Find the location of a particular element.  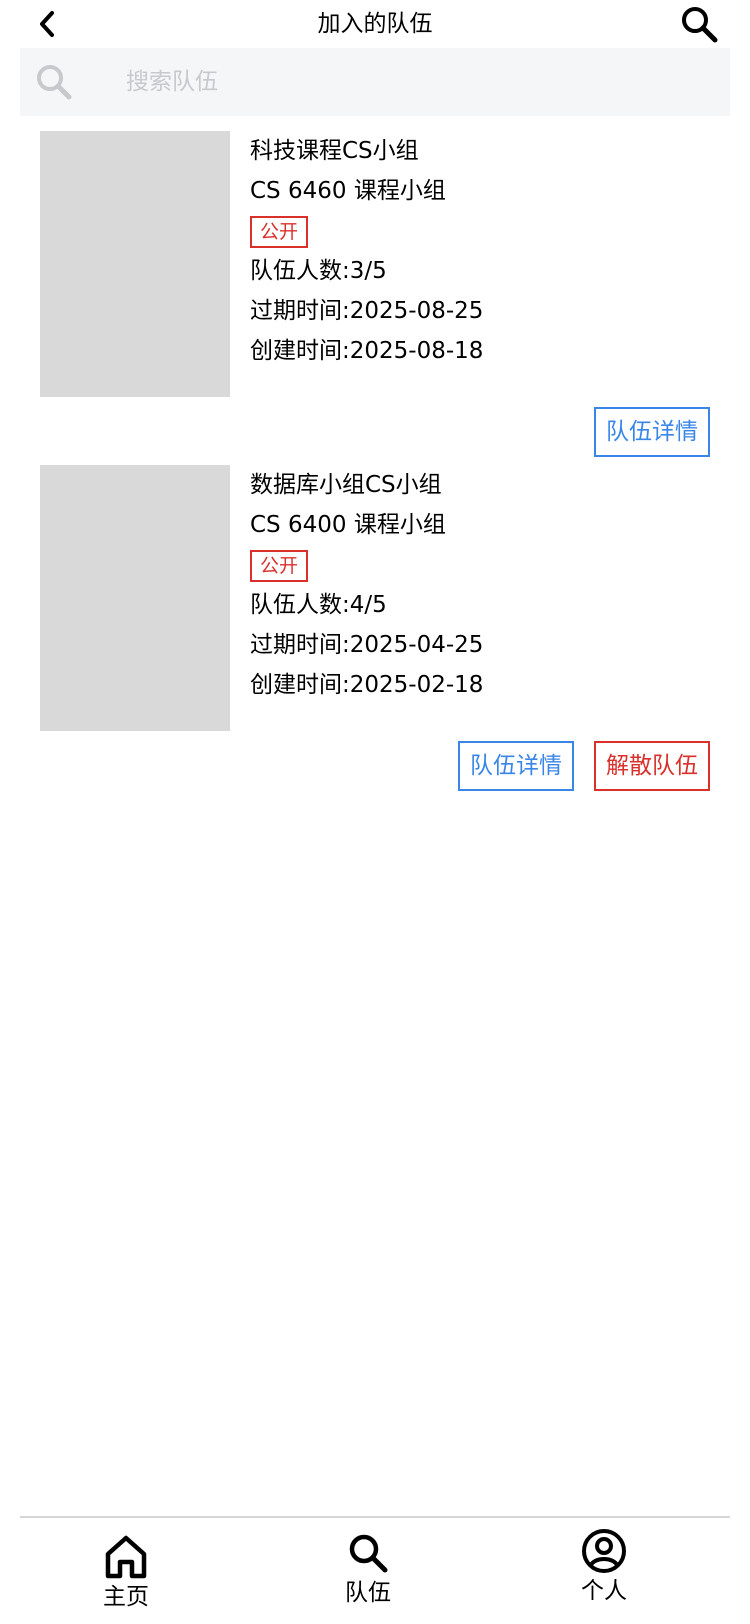

tab-profile: 个人 is located at coordinates (604, 1571).